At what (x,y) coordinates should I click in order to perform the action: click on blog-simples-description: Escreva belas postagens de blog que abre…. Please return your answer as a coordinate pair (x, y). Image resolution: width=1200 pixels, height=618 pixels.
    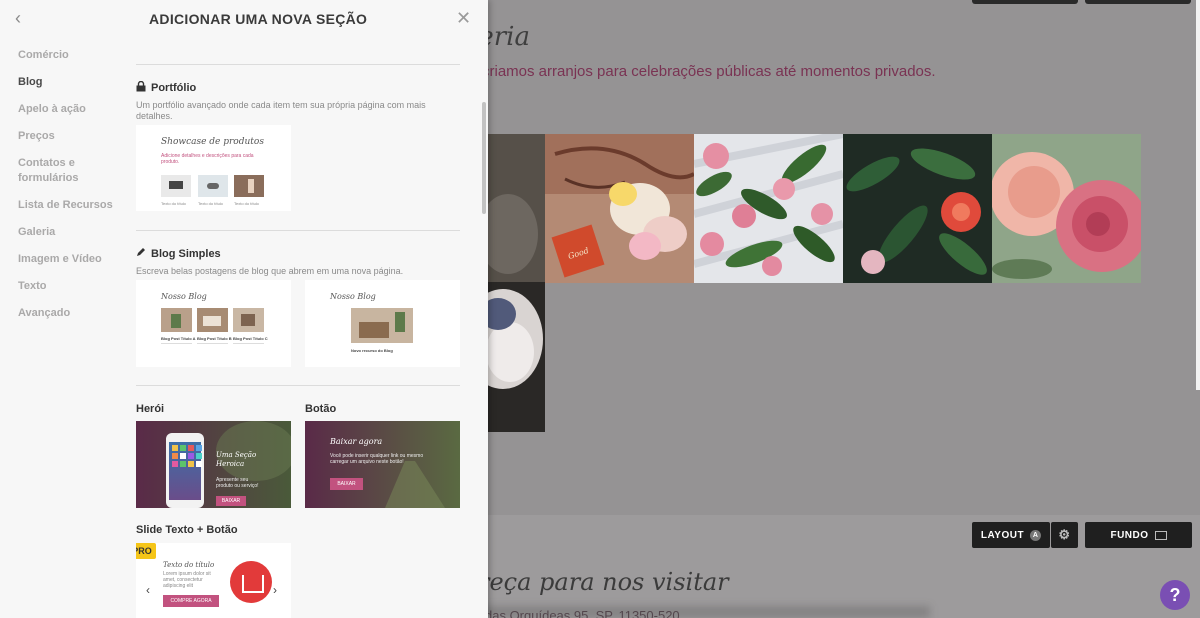
    Looking at the image, I should click on (270, 271).